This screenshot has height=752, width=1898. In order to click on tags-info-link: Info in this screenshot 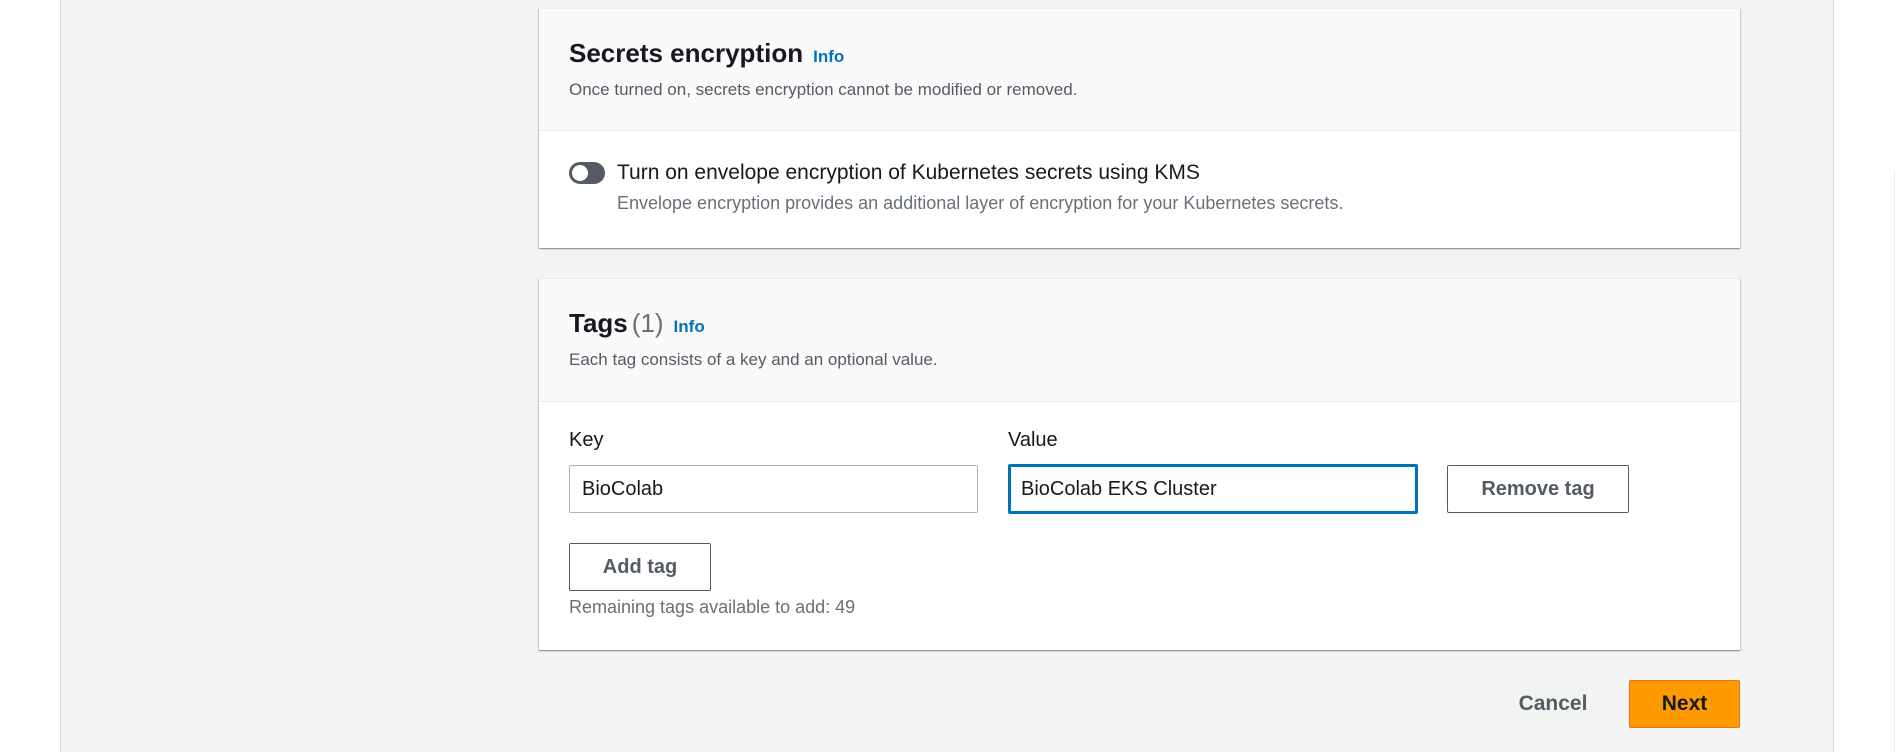, I will do `click(689, 327)`.